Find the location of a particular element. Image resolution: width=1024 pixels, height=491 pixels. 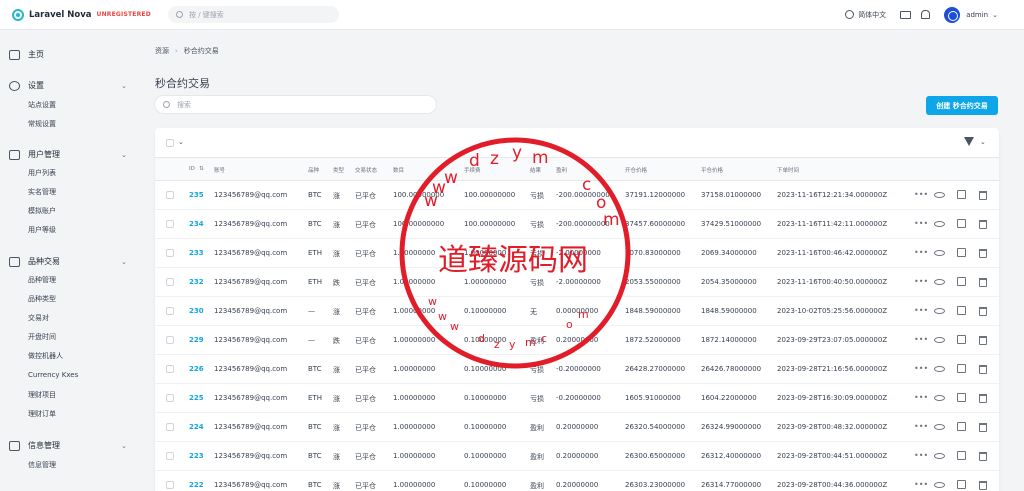

brand: Laravel Nova UNREGISTERED is located at coordinates (83, 14).